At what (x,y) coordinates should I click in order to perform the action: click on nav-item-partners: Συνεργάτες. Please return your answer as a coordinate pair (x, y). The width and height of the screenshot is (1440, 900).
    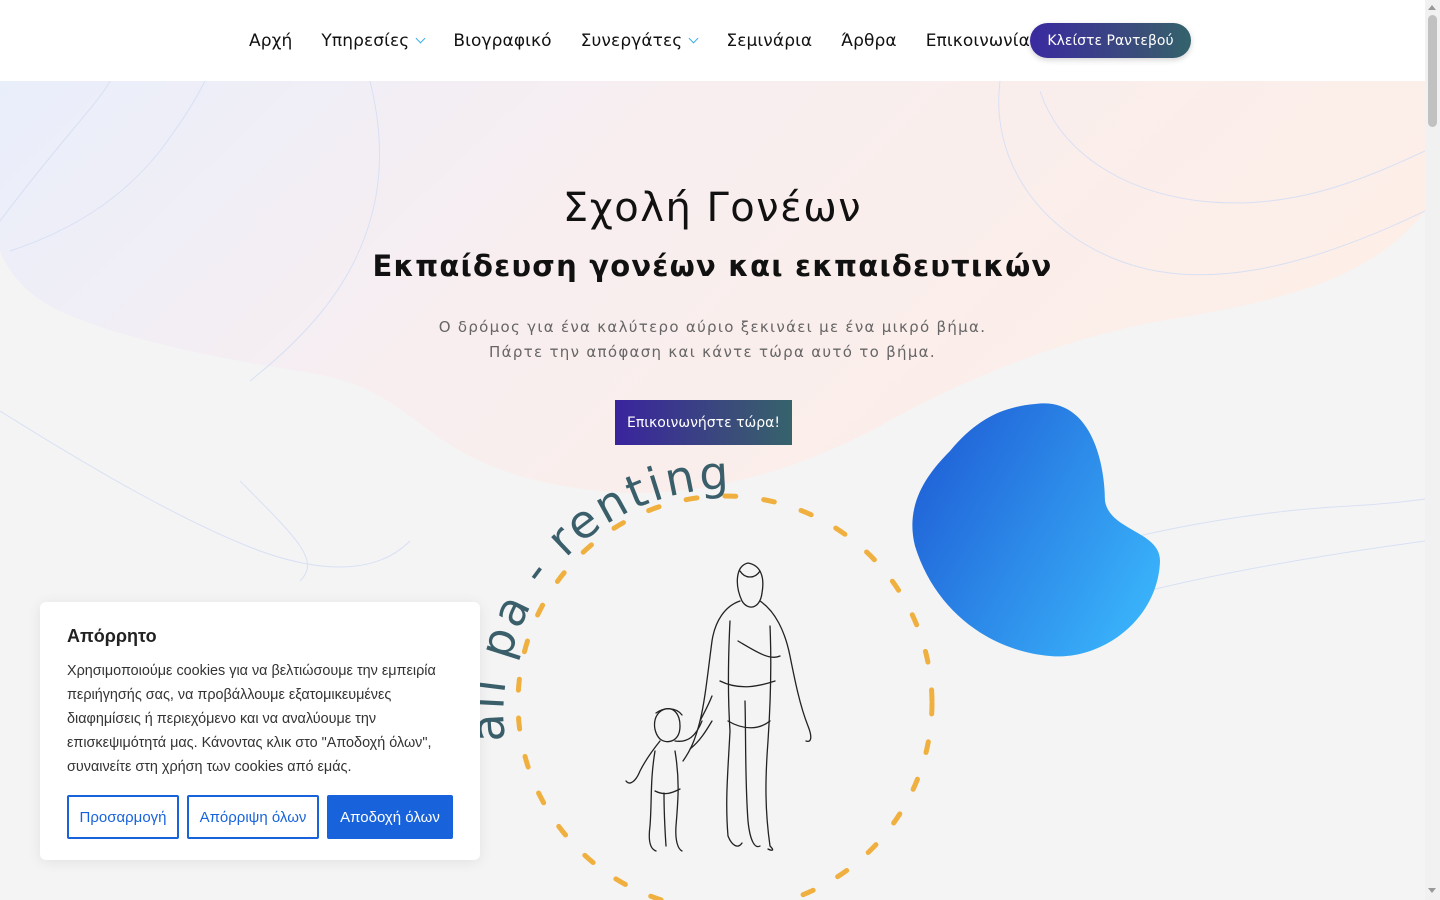
    Looking at the image, I should click on (639, 40).